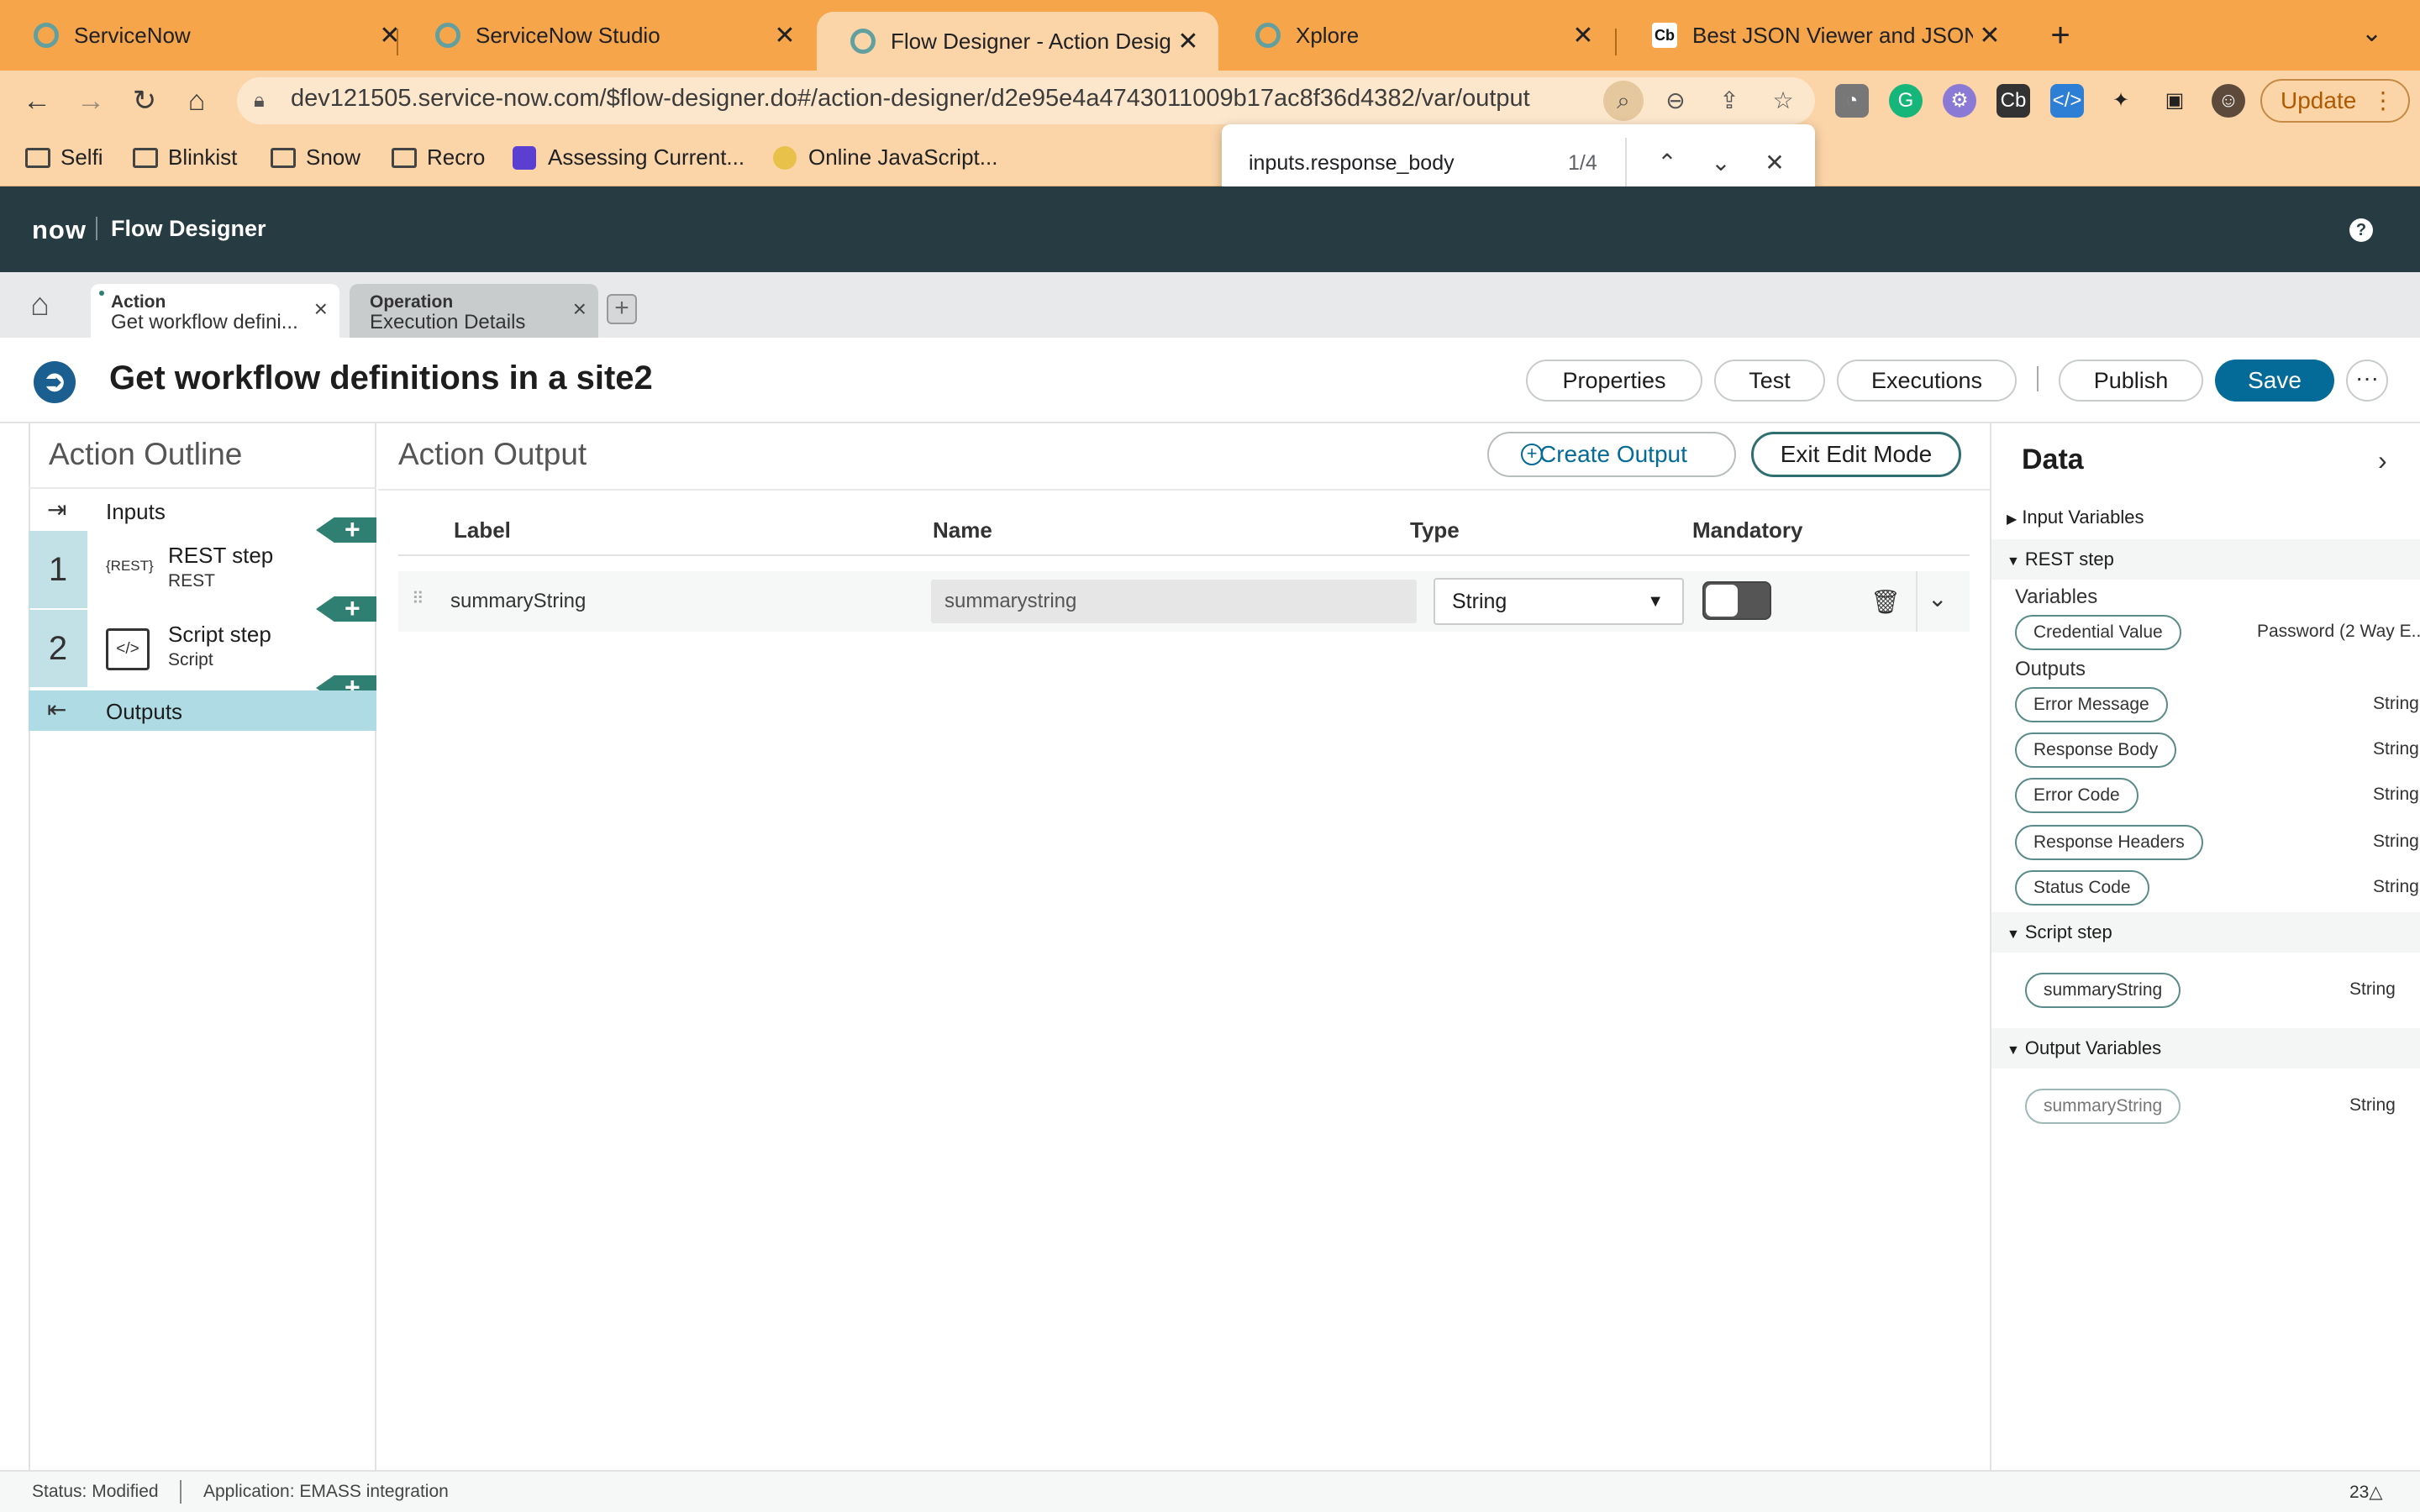 This screenshot has width=2420, height=1512. I want to click on outputs-label: Outputs, so click(2050, 669).